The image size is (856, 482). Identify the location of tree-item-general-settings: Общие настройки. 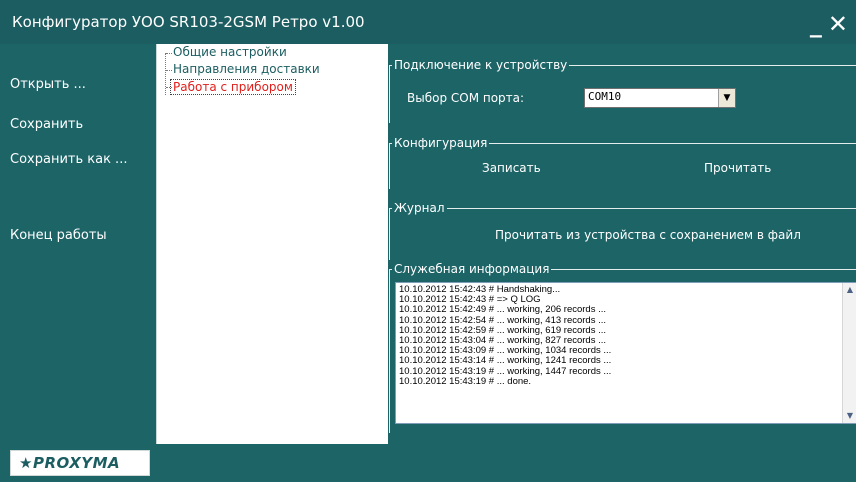
(230, 52).